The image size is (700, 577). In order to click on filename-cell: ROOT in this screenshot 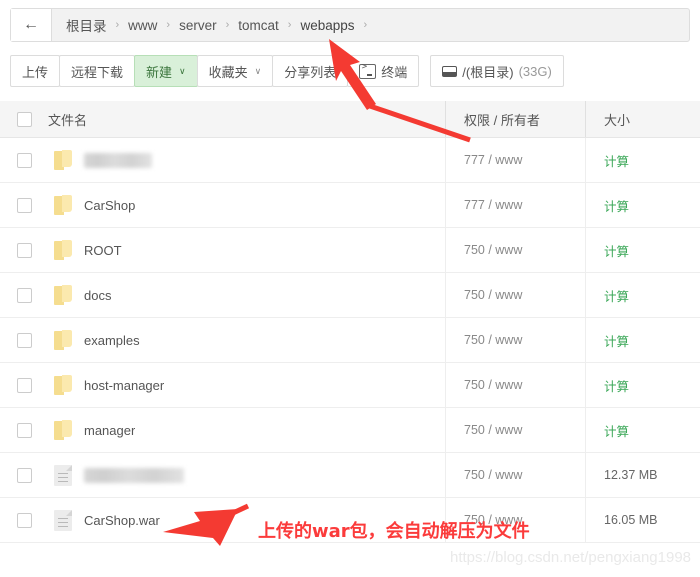, I will do `click(246, 250)`.